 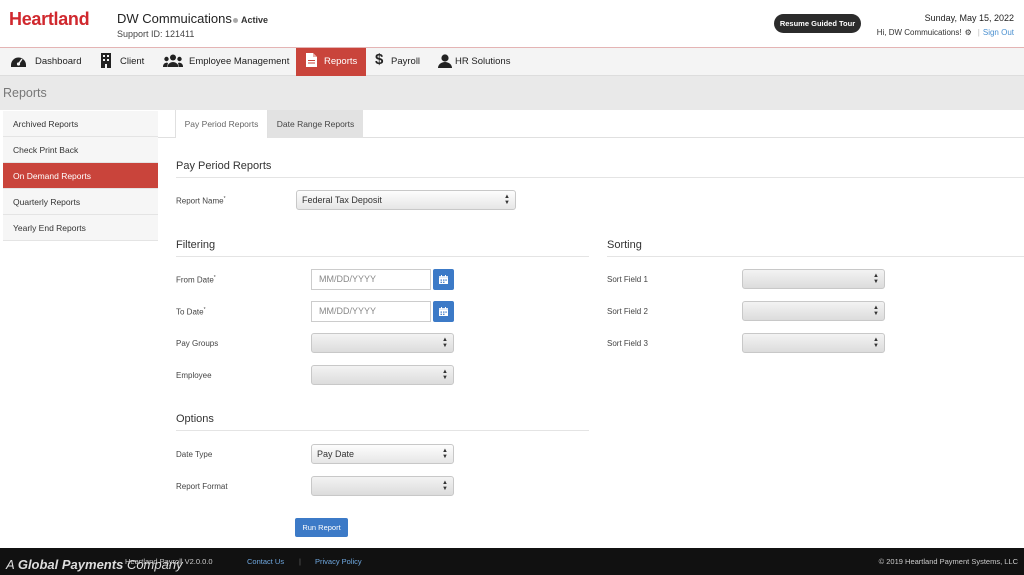 What do you see at coordinates (173, 60) in the screenshot?
I see `users-icon` at bounding box center [173, 60].